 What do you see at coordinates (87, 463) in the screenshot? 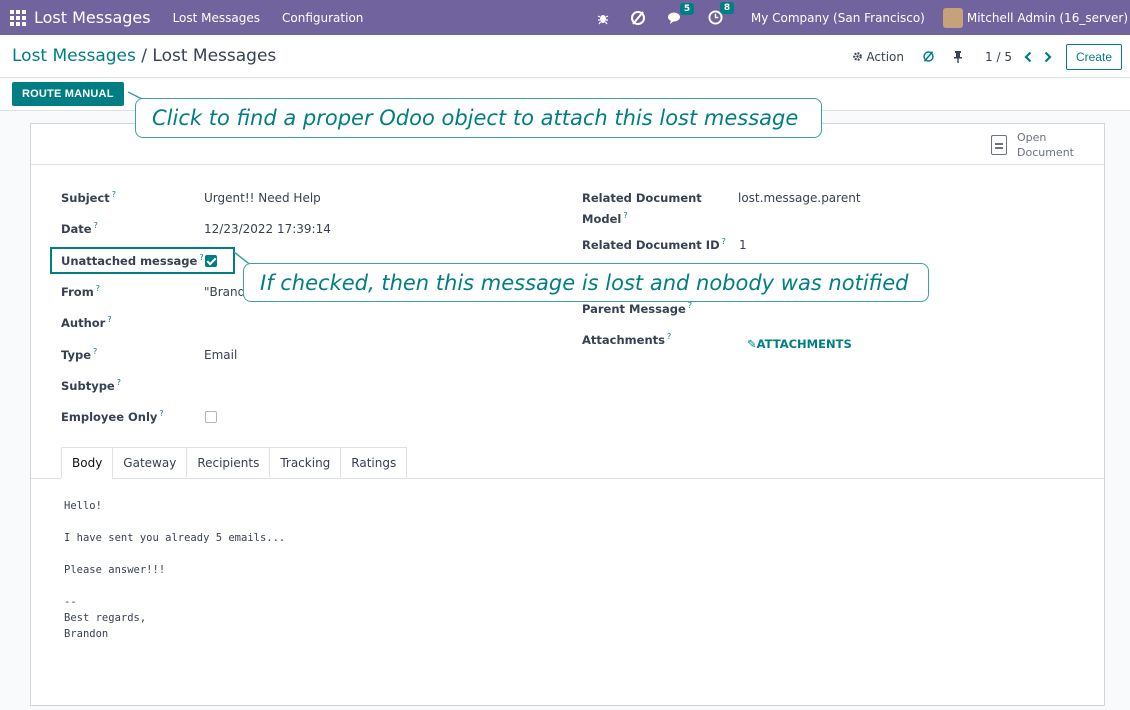
I see `tab-body: Body` at bounding box center [87, 463].